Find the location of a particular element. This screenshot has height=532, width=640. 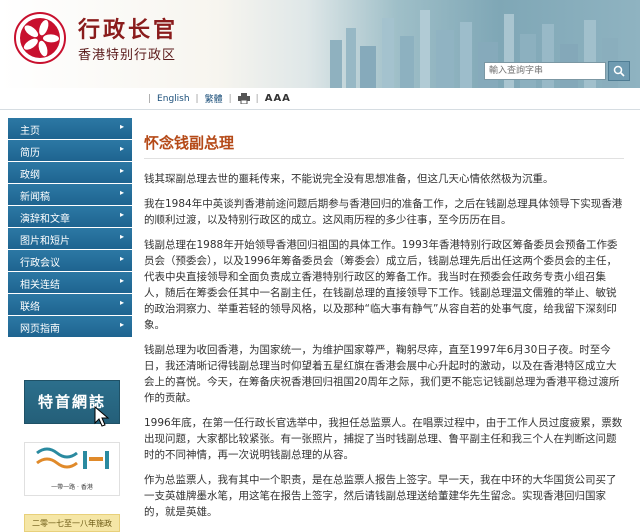

sidebar-item-home: 主页 ▸ is located at coordinates (70, 128).